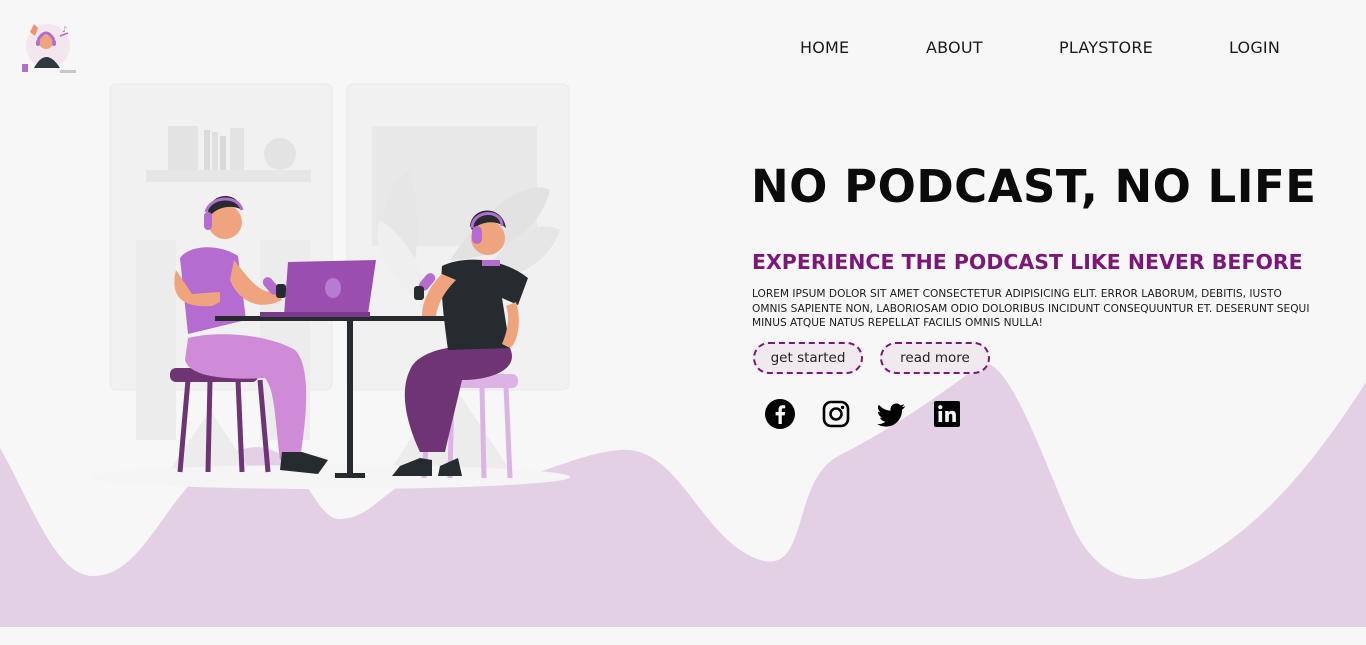 This screenshot has width=1366, height=645. Describe the element at coordinates (1106, 47) in the screenshot. I see `nav-playstore: PLAYSTORE` at that location.